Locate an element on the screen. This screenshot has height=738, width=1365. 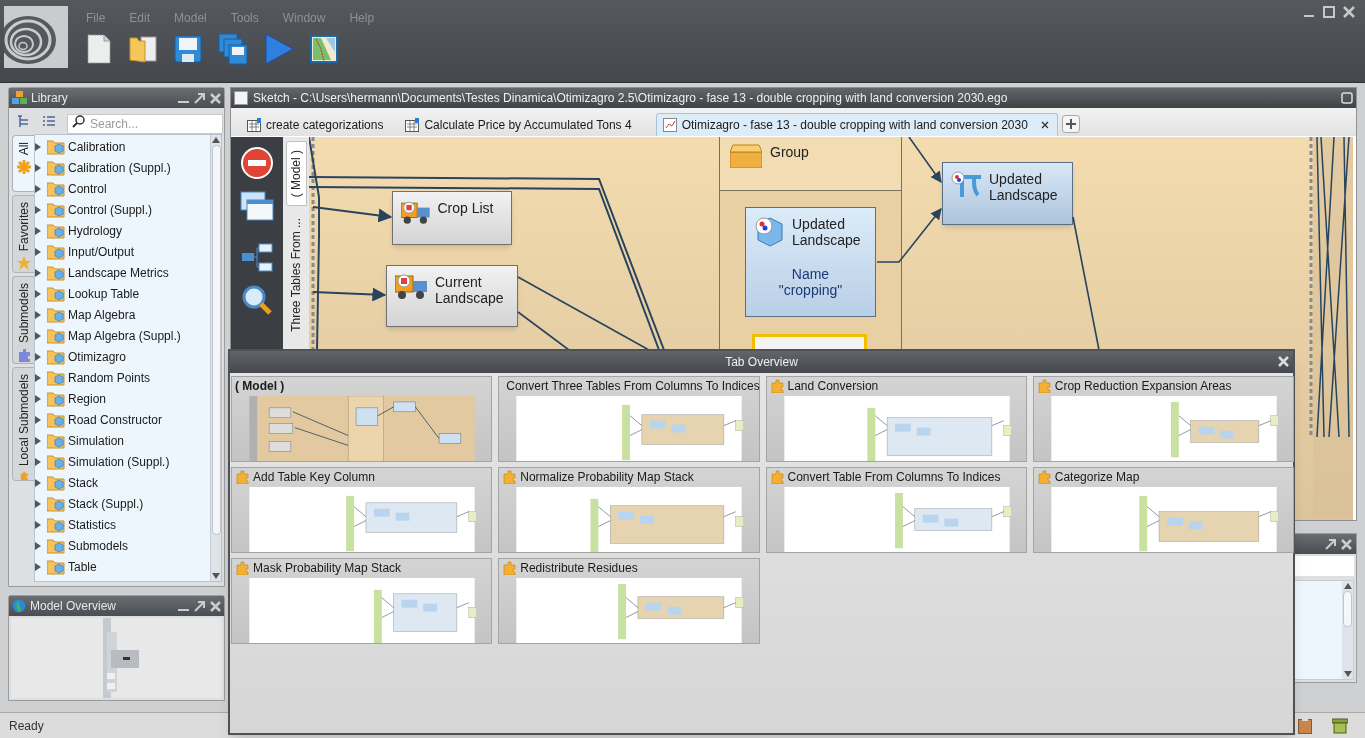
library-item: Input/Output is located at coordinates (122, 251).